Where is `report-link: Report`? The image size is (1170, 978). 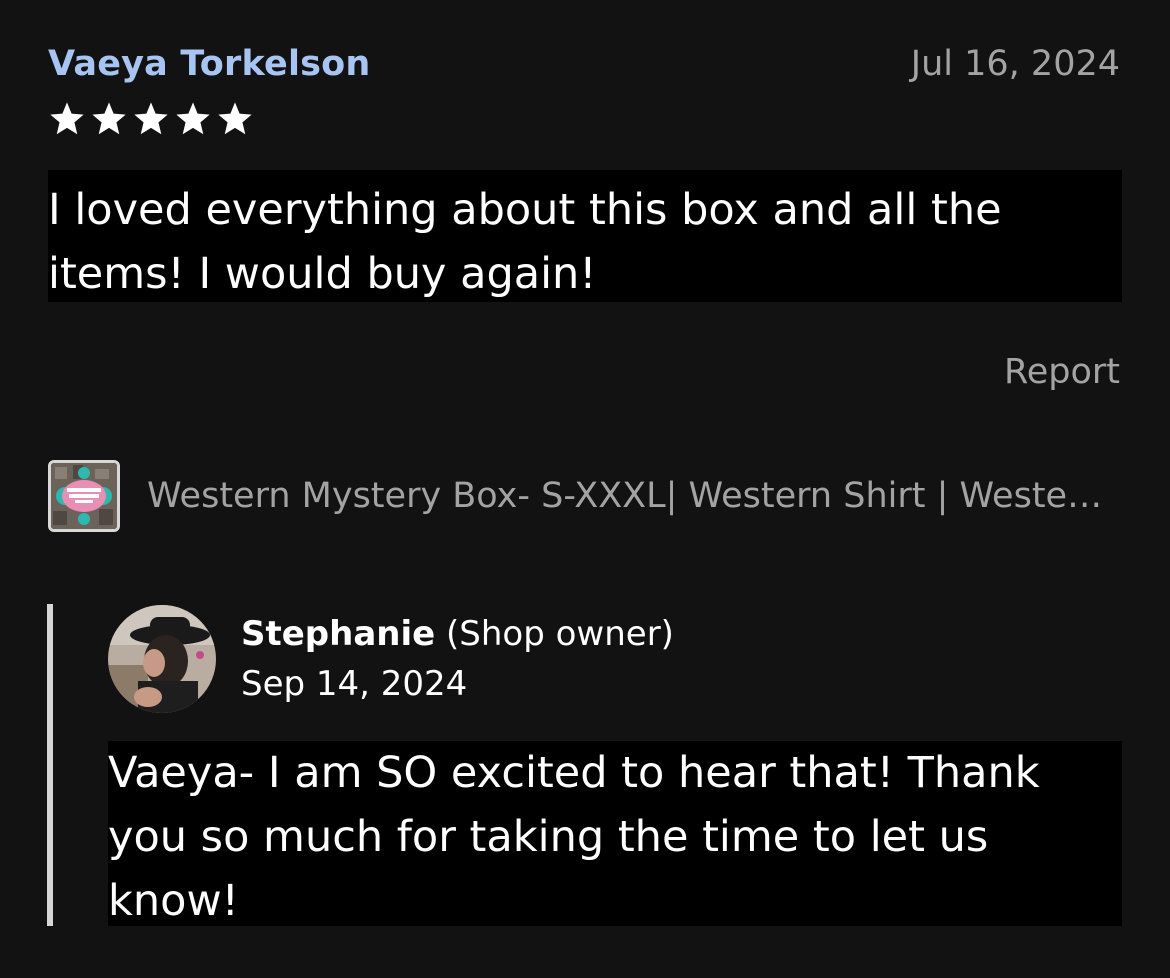
report-link: Report is located at coordinates (1062, 372).